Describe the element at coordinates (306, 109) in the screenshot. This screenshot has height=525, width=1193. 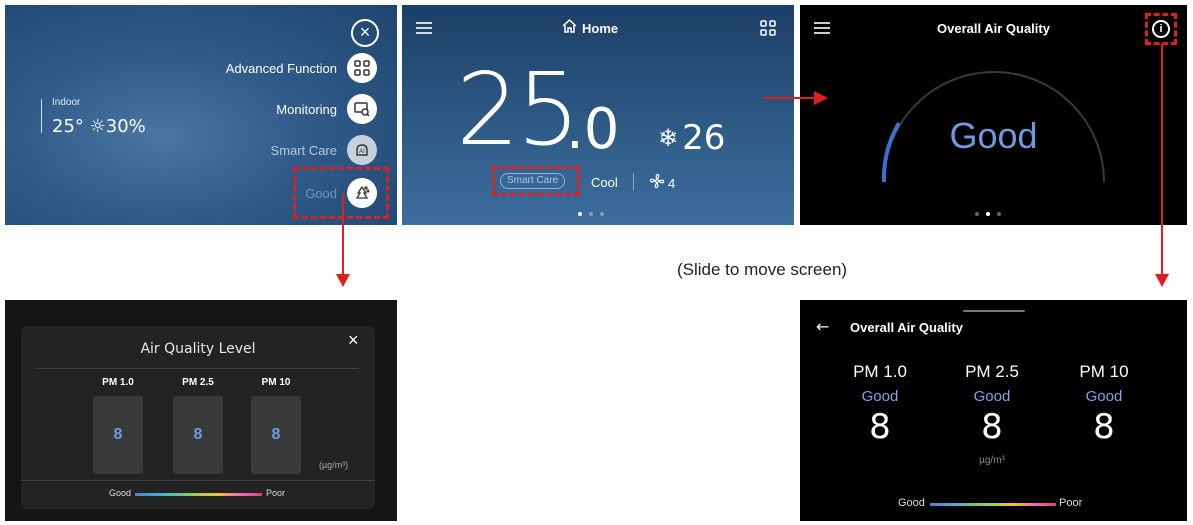
I see `menu-label: Monitoring` at that location.